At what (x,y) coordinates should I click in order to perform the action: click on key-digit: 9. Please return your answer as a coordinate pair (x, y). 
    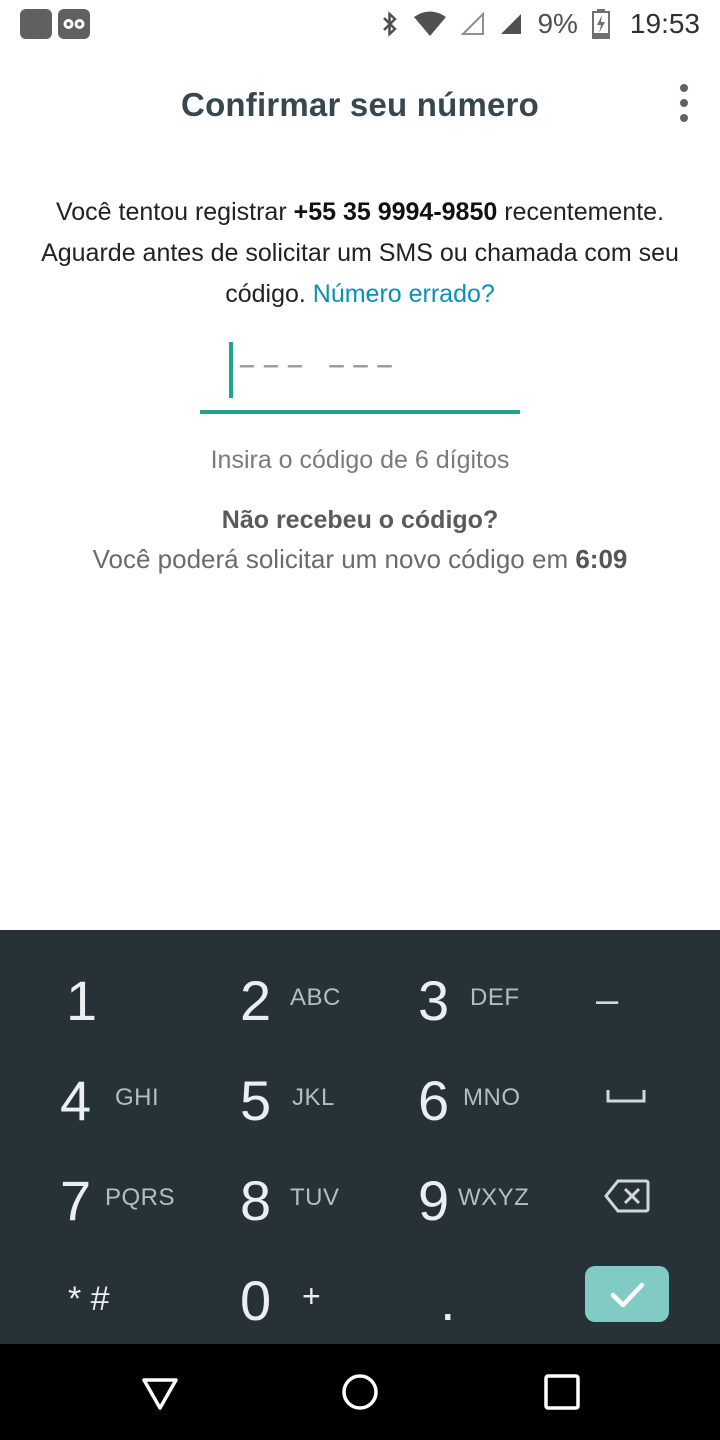
    Looking at the image, I should click on (434, 1200).